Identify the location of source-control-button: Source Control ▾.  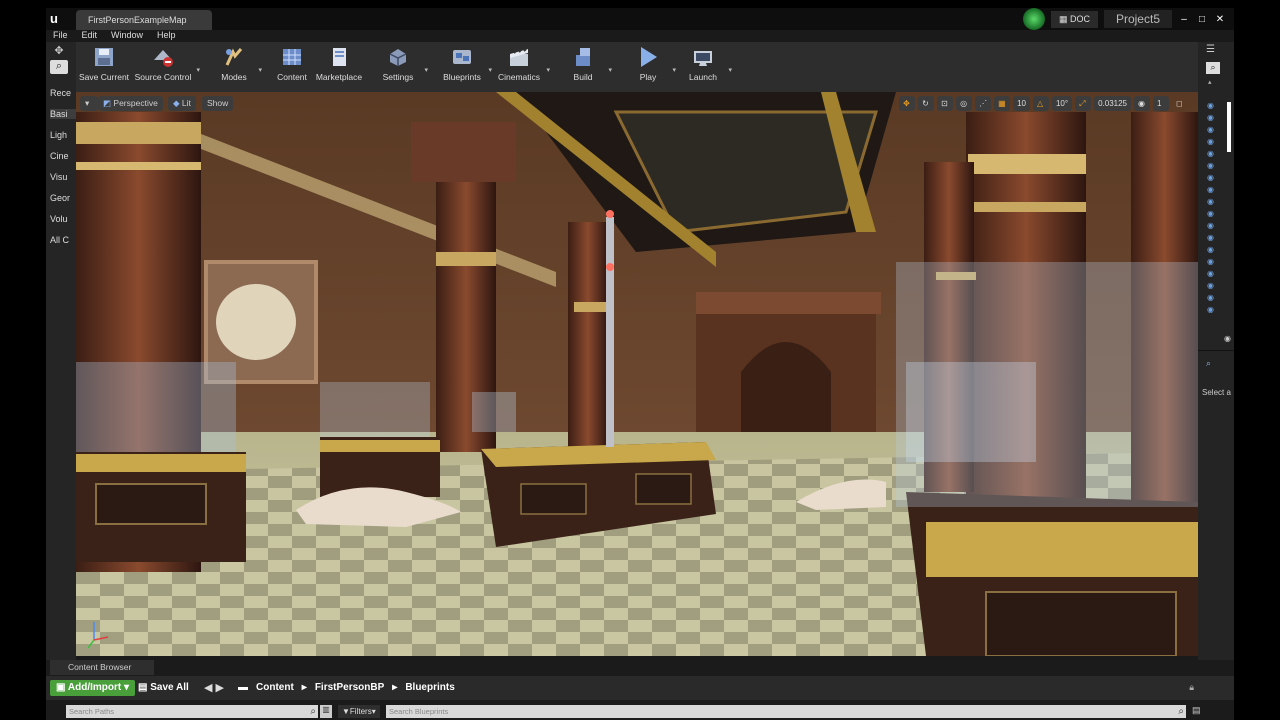
(167, 67).